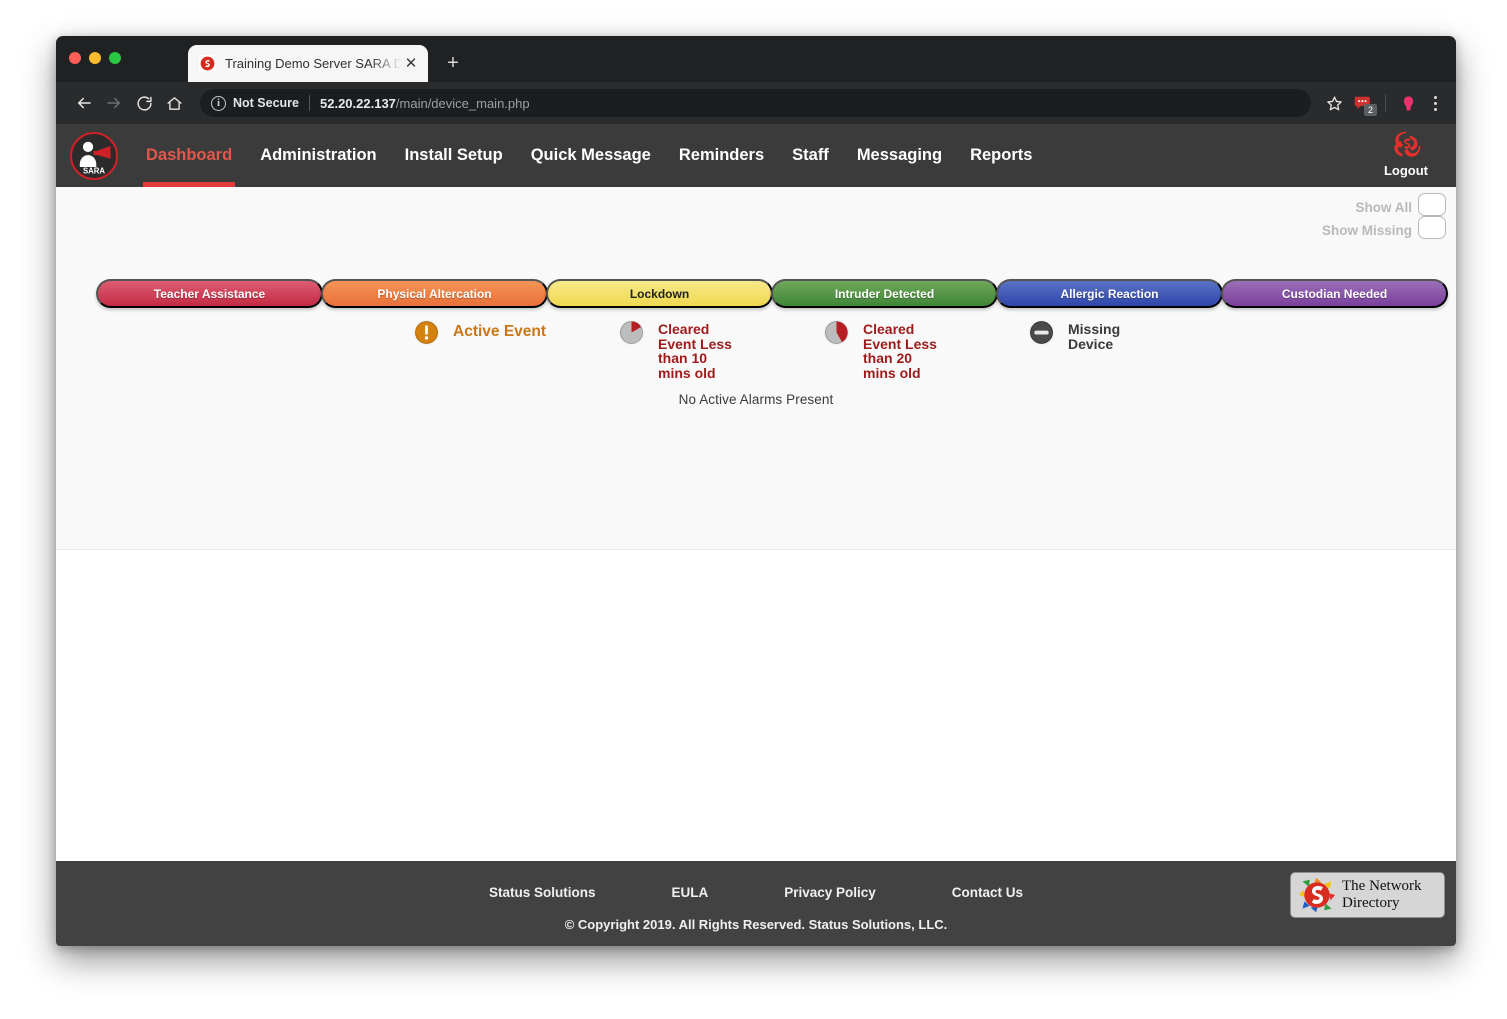  What do you see at coordinates (810, 155) in the screenshot?
I see `nav-item-staff: Staff` at bounding box center [810, 155].